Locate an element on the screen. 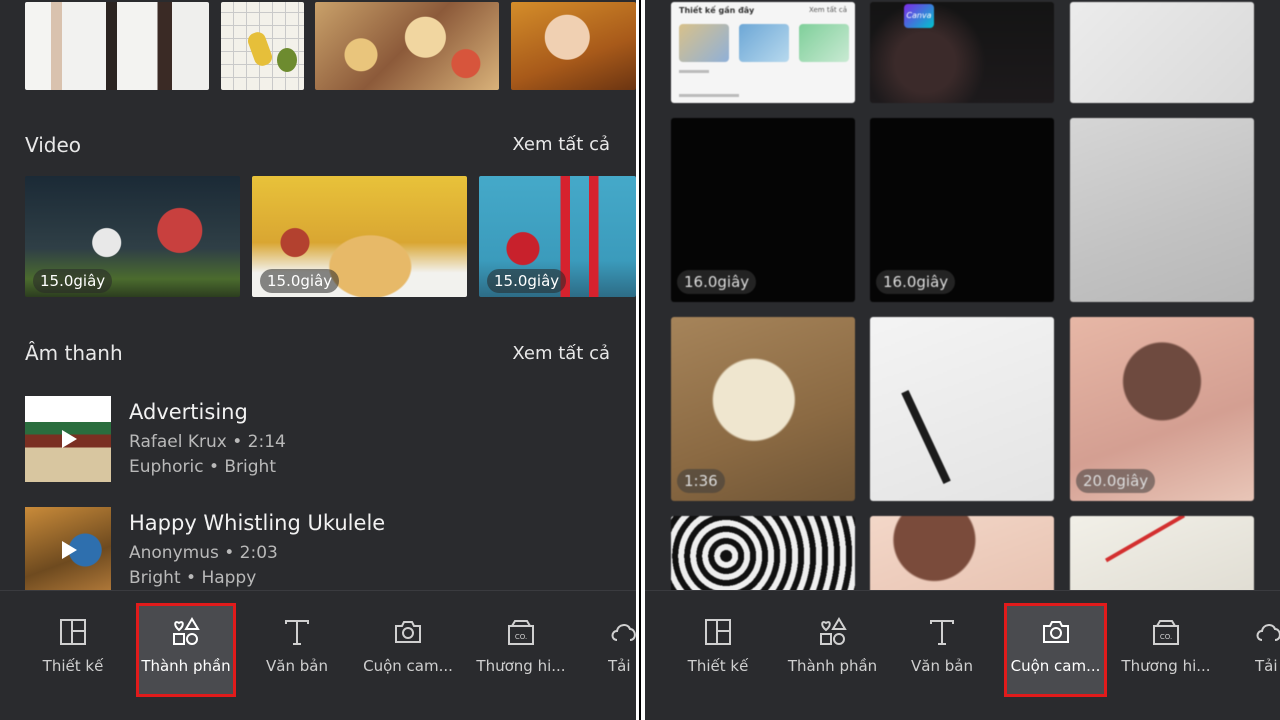  audio-section-title: Âm thanh is located at coordinates (74, 353).